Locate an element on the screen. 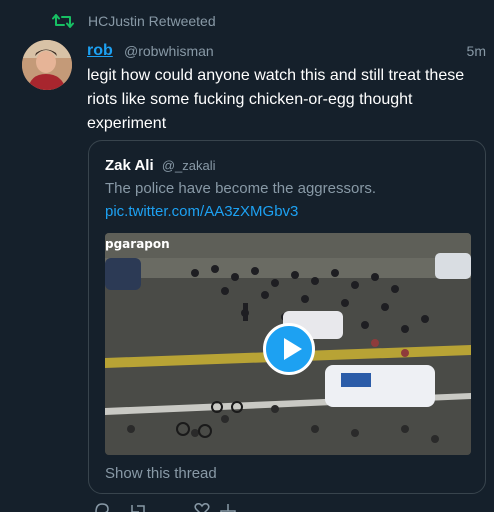 The image size is (494, 512). share-icon is located at coordinates (228, 507).